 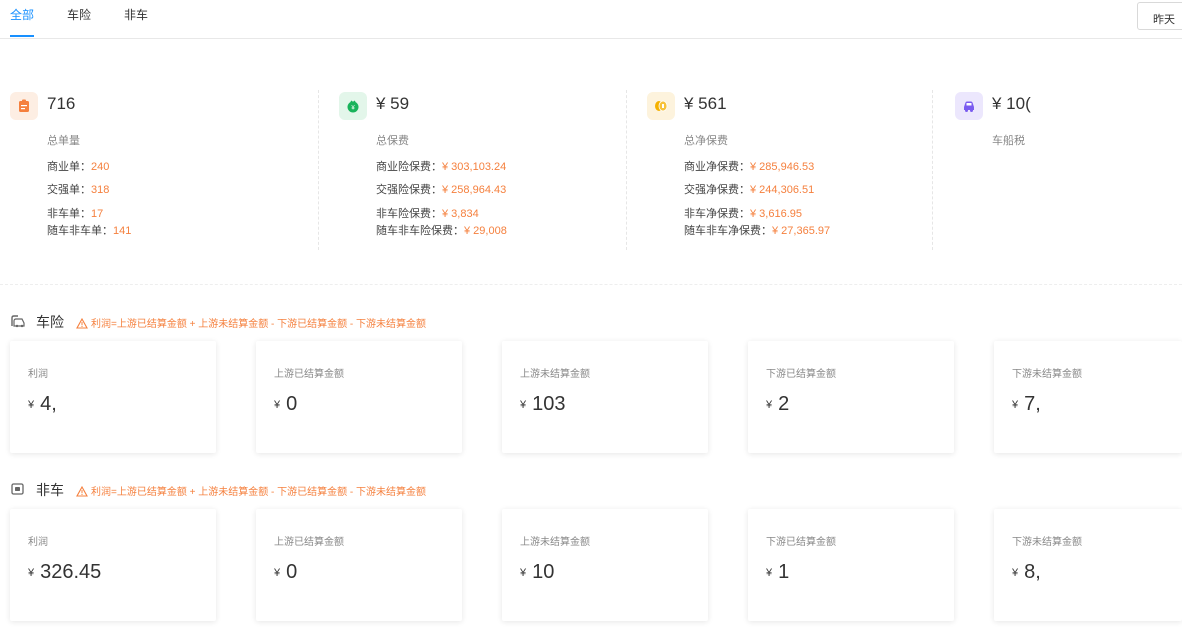 I want to click on tab-bar: 全部 车险 非车 昨天, so click(x=591, y=19).